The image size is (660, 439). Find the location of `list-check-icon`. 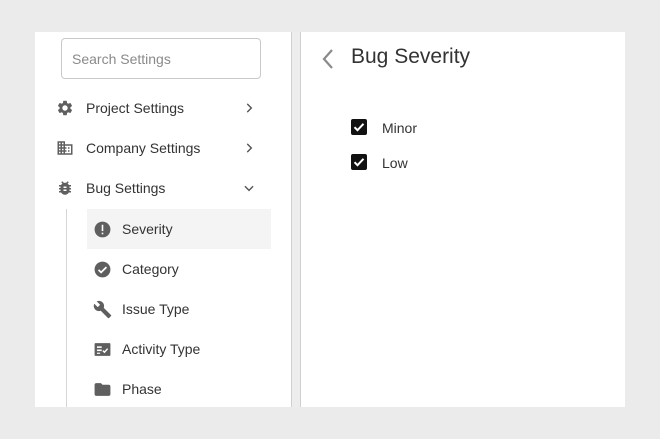

list-check-icon is located at coordinates (102, 349).